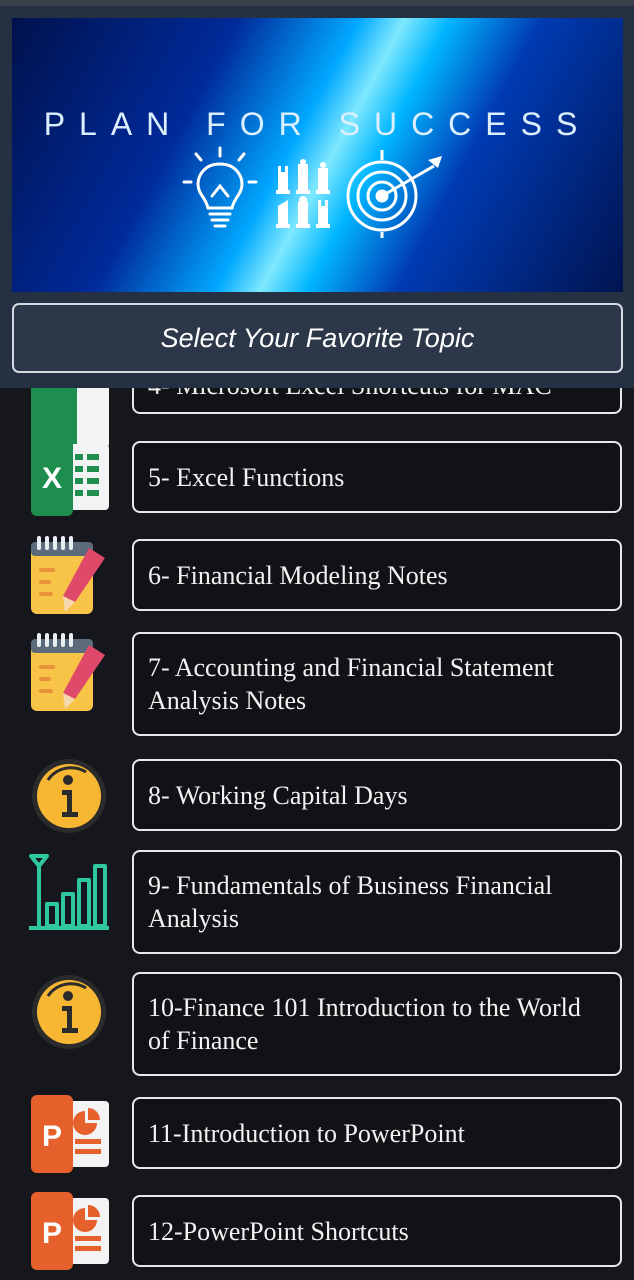  Describe the element at coordinates (377, 477) in the screenshot. I see `topic-card: 5- Excel Functions` at that location.